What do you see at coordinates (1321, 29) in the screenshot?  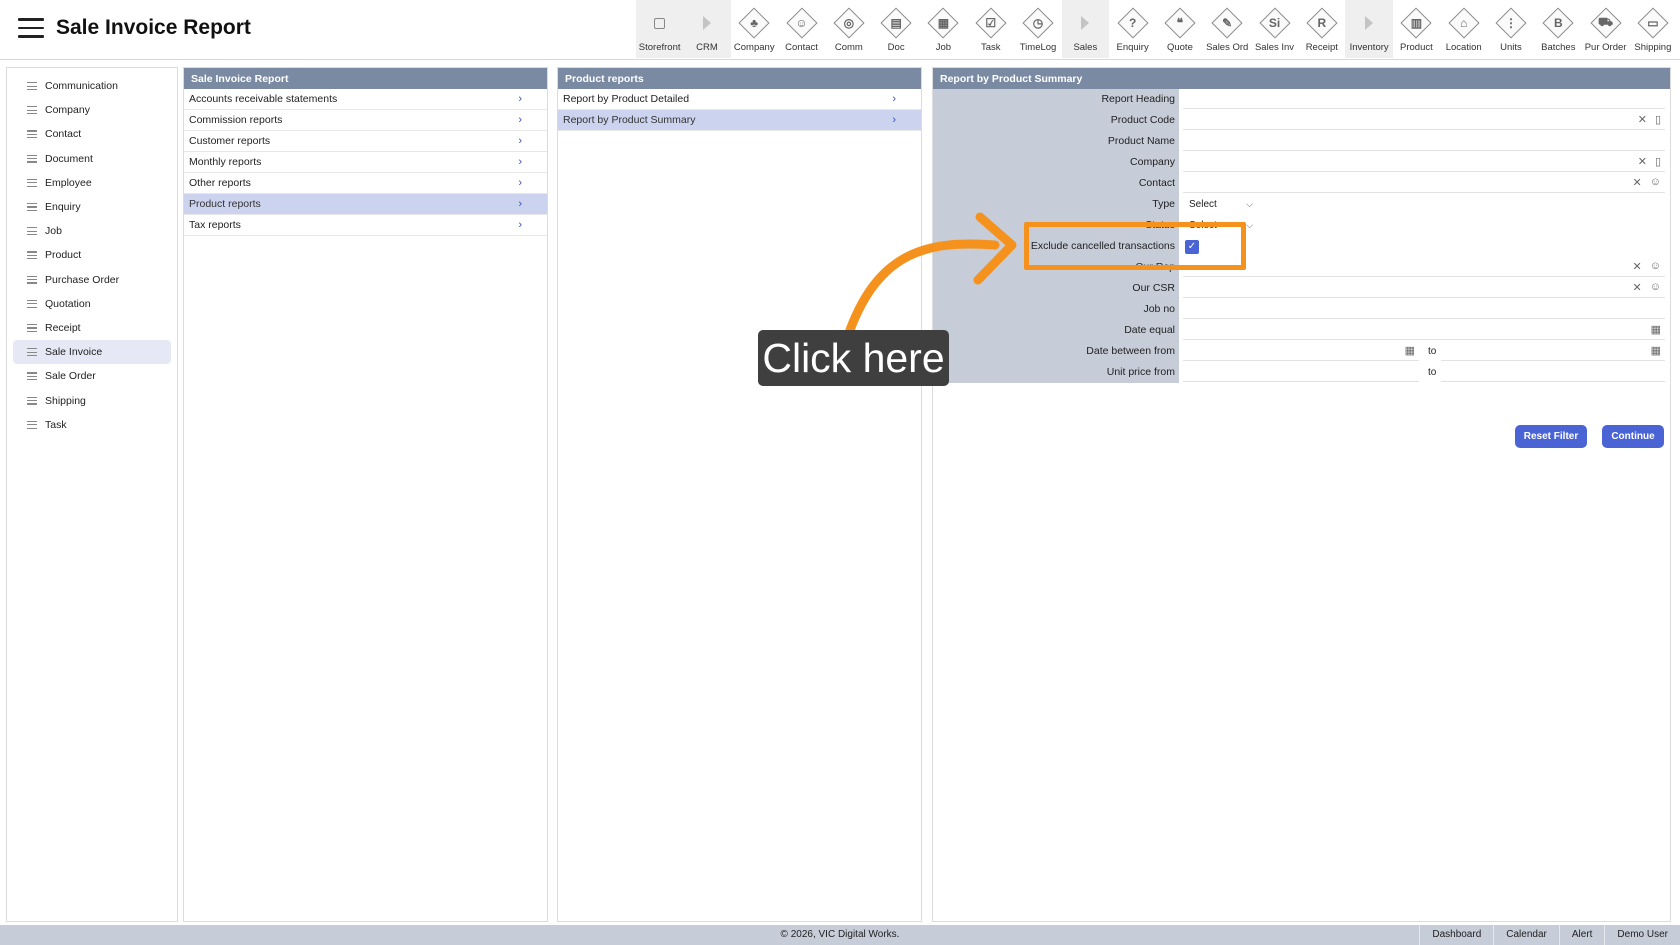 I see `toolbar-receipt-button: R Receipt` at bounding box center [1321, 29].